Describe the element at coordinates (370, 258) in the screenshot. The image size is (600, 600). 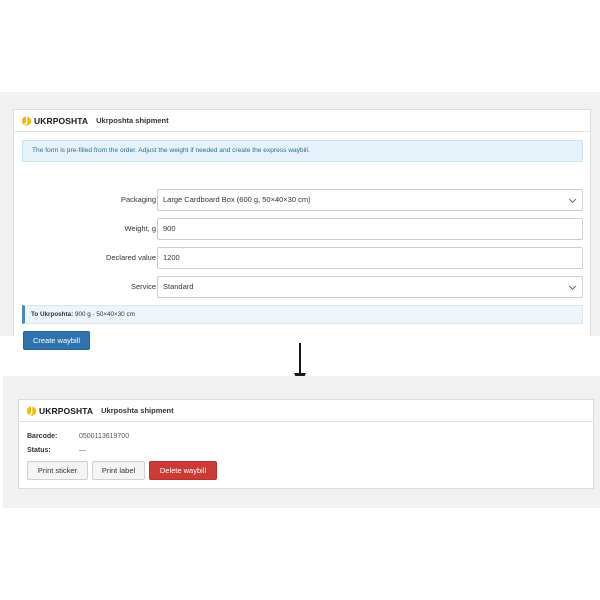
I see `declared-value-input: 1200` at that location.